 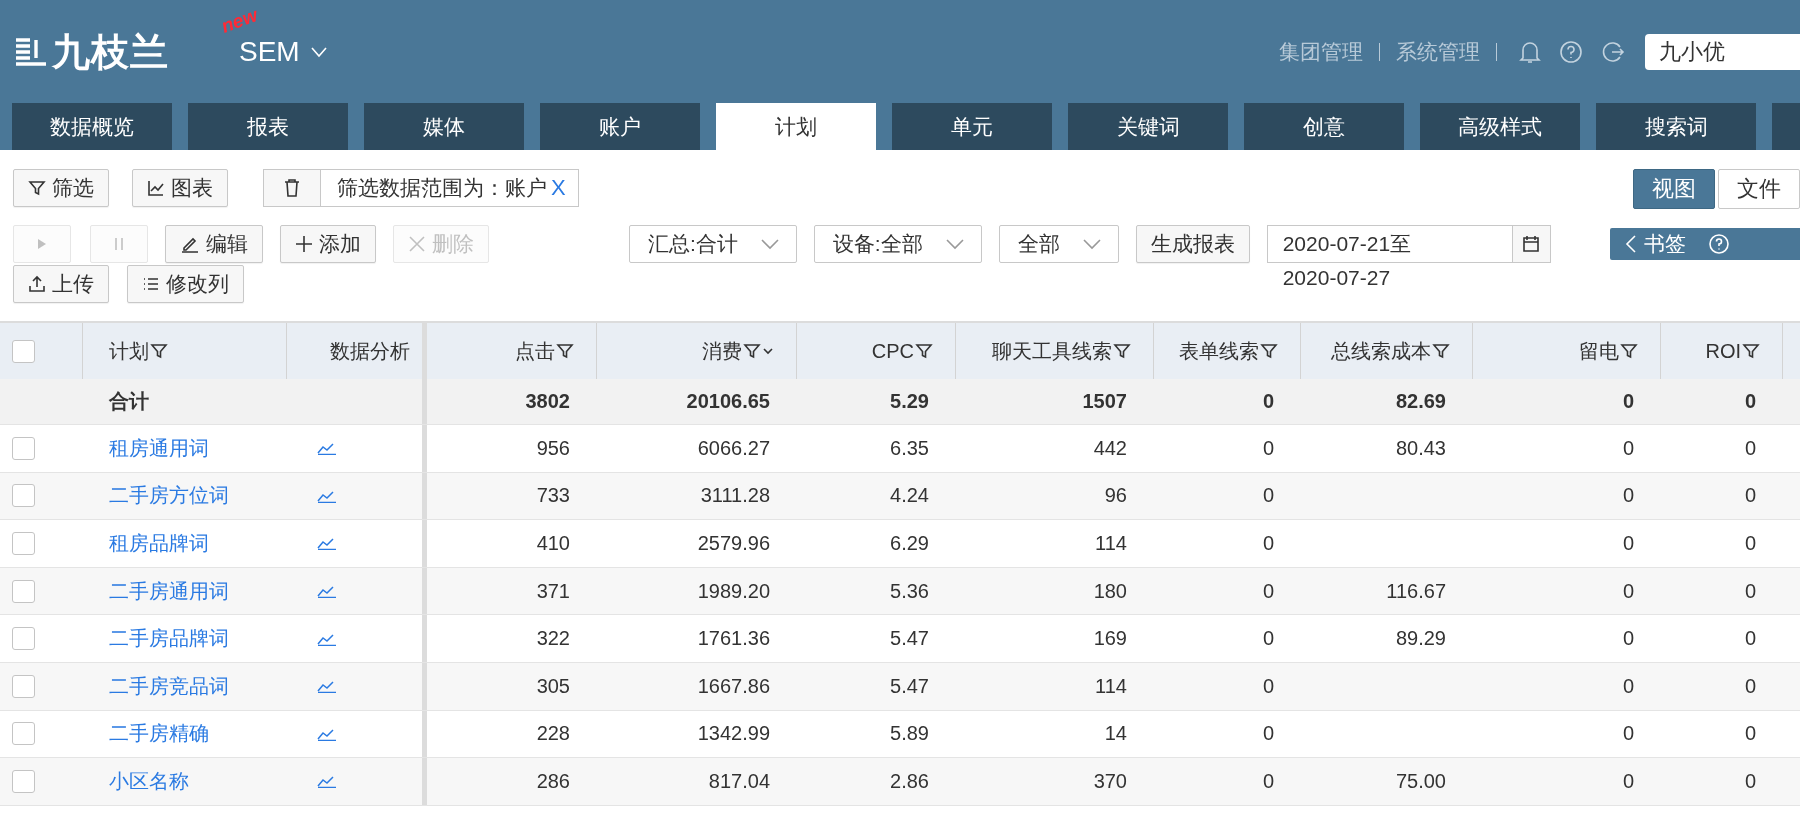 I want to click on table-cell: 116.67, so click(x=1416, y=591).